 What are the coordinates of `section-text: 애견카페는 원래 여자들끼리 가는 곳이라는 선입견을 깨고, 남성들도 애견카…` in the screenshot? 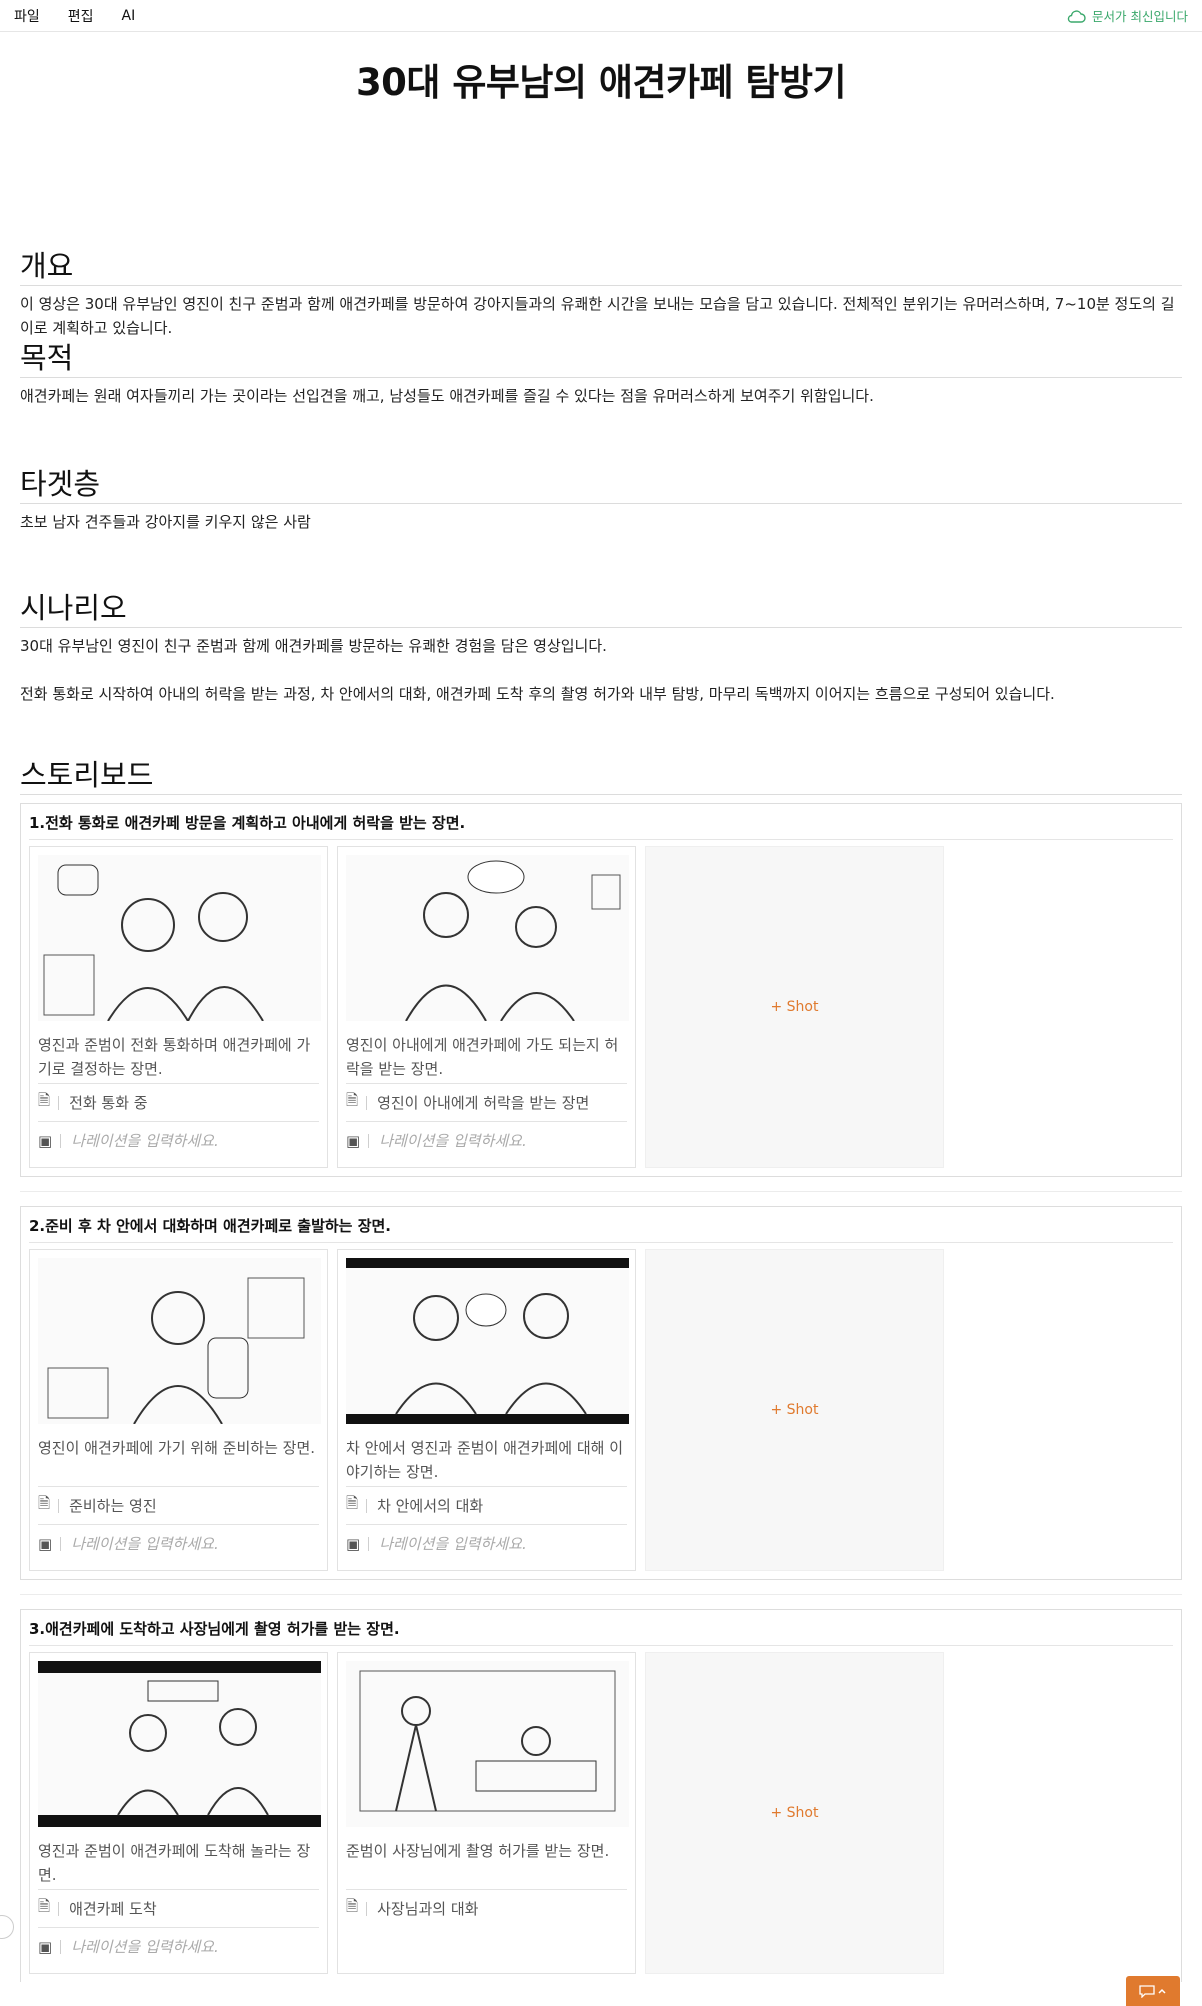 It's located at (447, 396).